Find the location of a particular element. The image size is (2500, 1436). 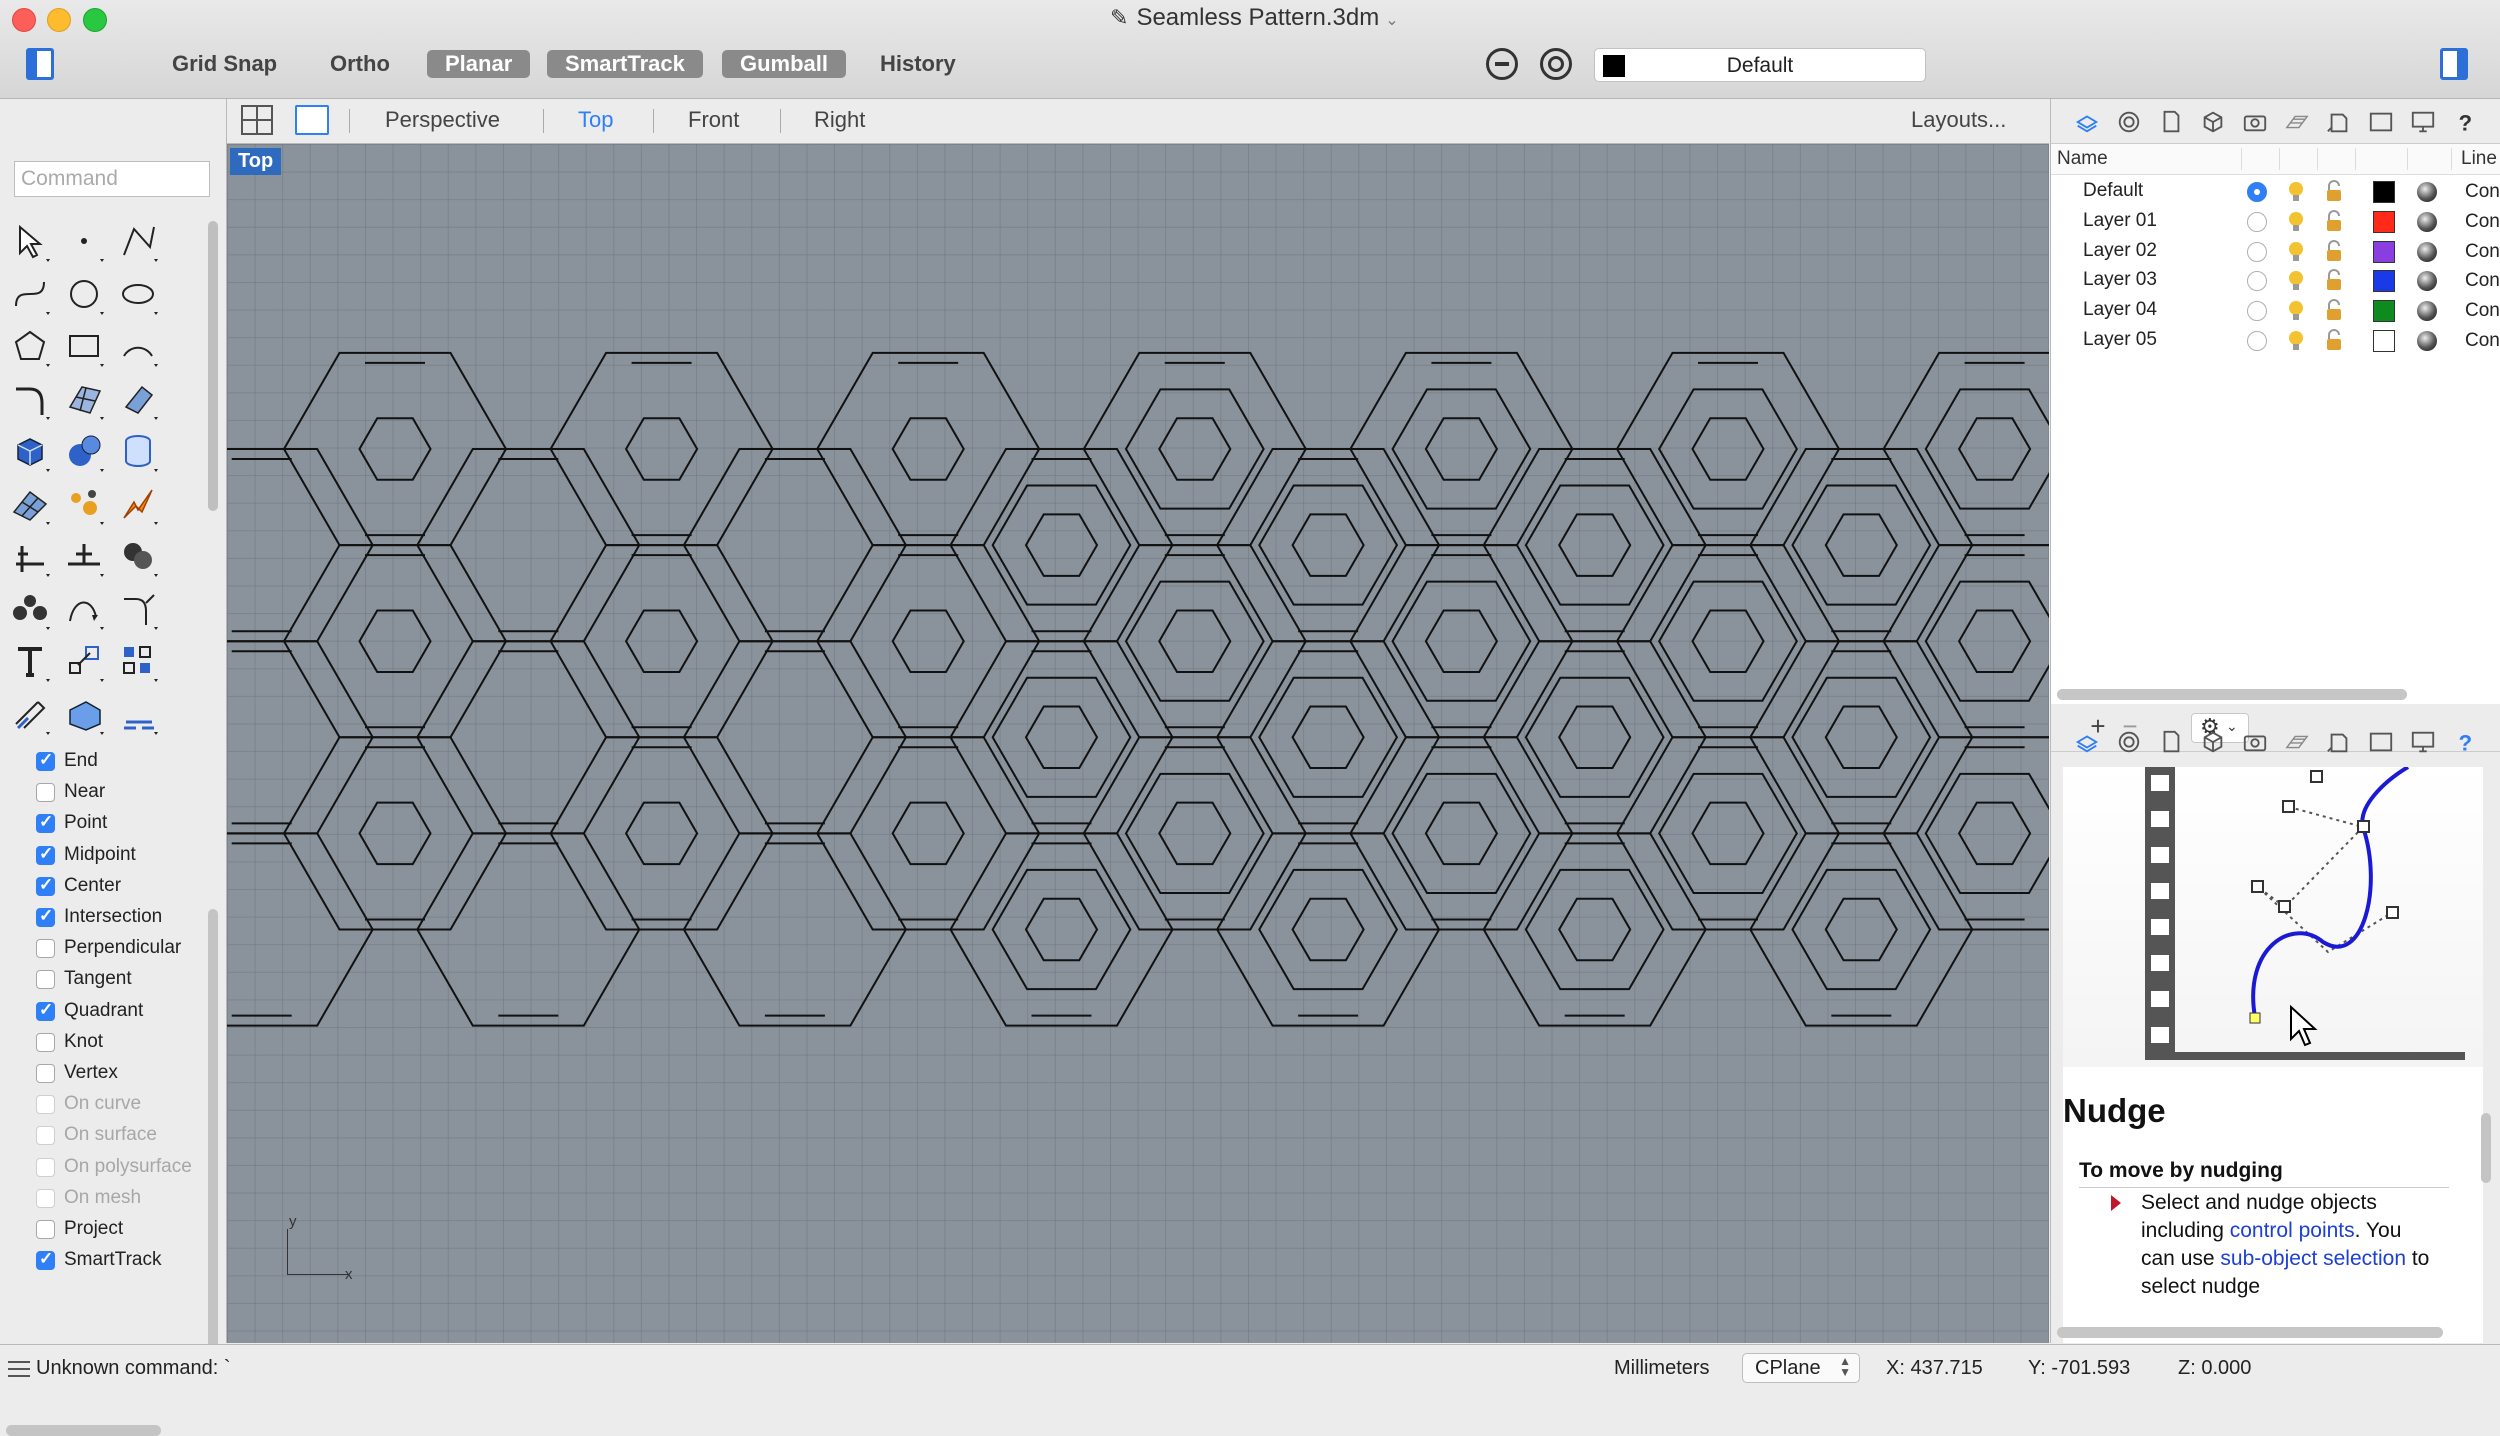

tool-palette-scrollbar is located at coordinates (213, 366).